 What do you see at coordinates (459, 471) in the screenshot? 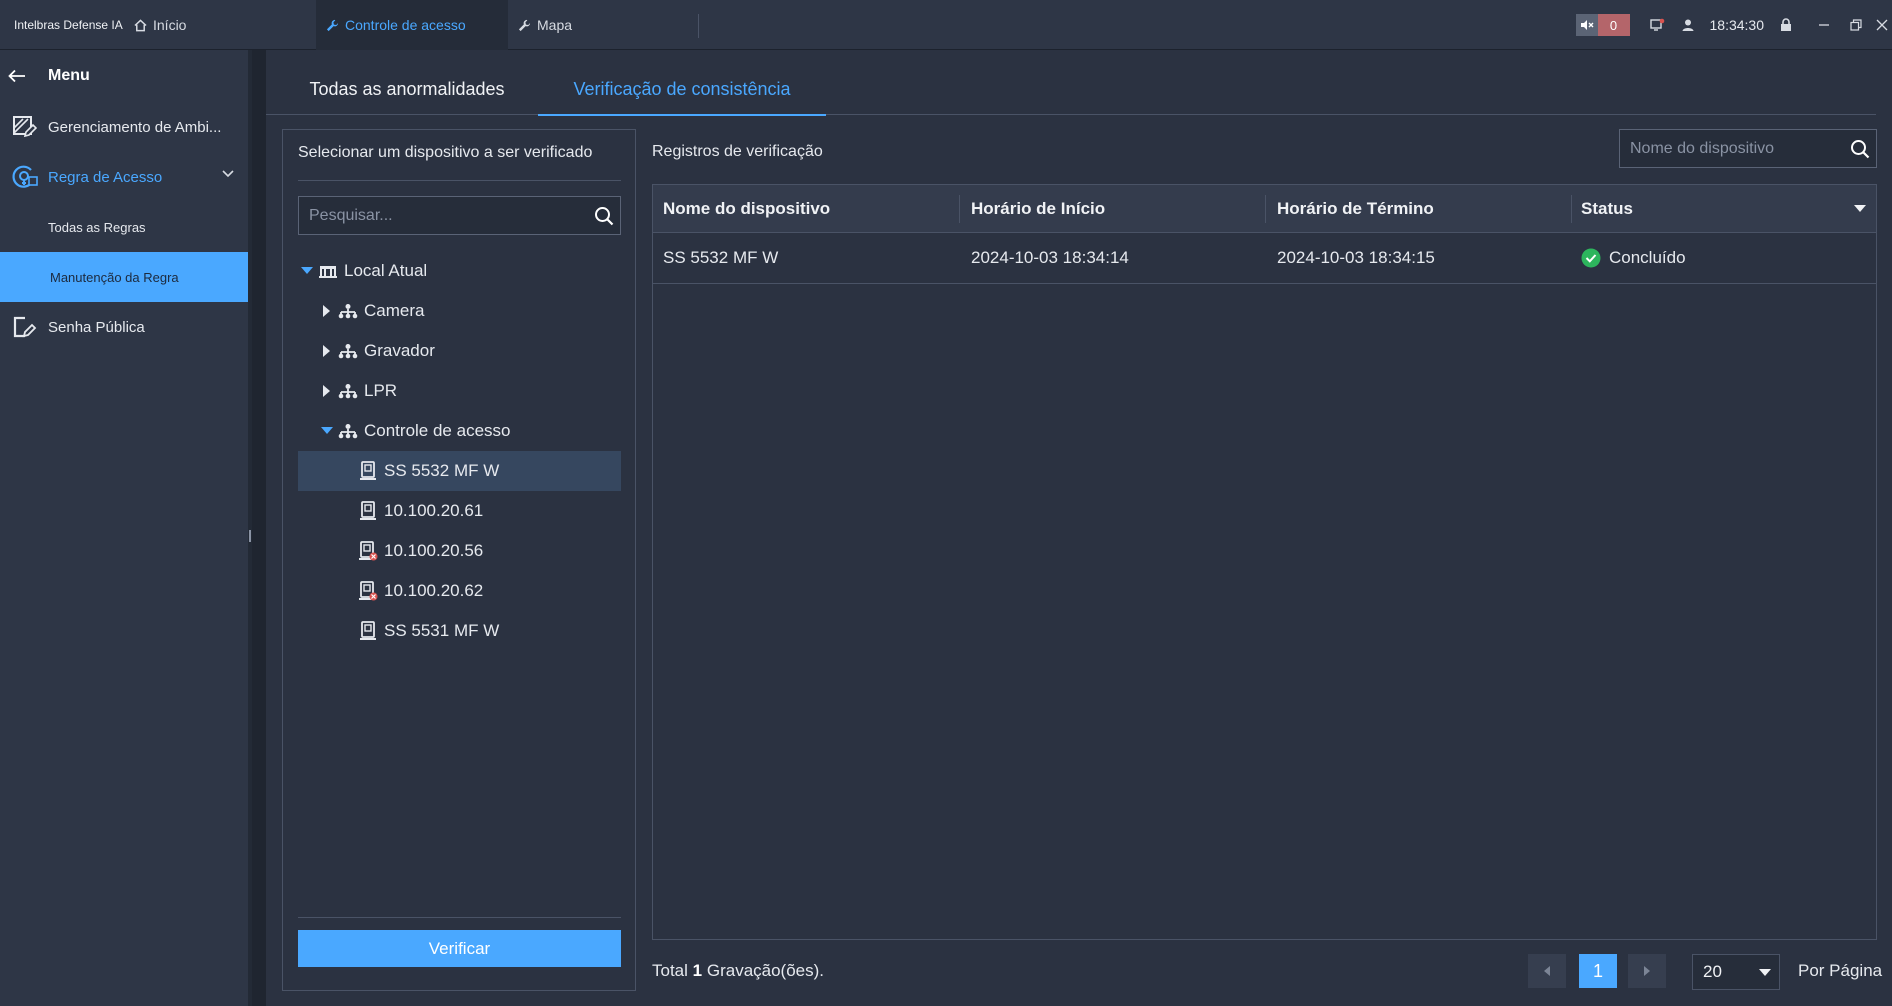
I see `tree-device-row: SS 5532 MF W` at bounding box center [459, 471].